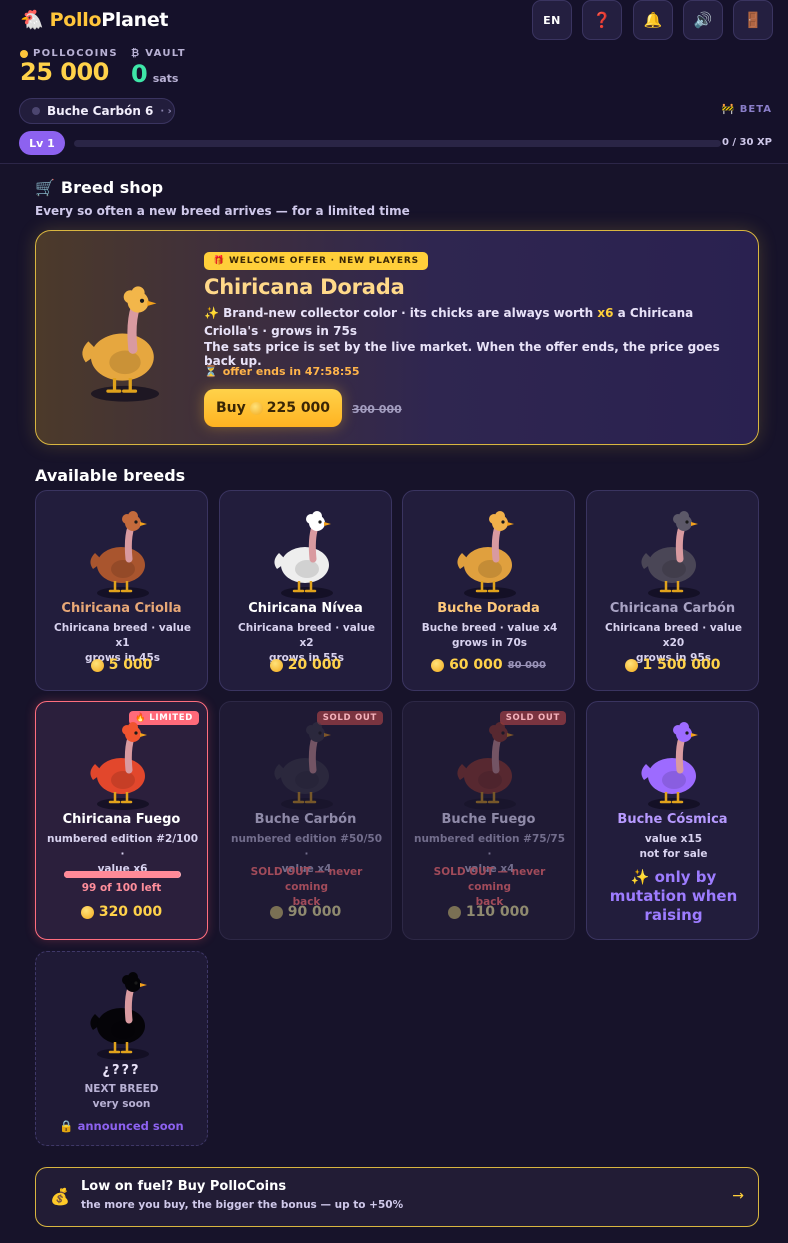  What do you see at coordinates (45, 187) in the screenshot?
I see `cart-icon: 🛒` at bounding box center [45, 187].